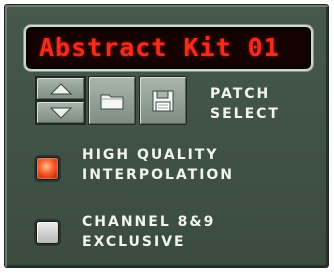  Describe the element at coordinates (47, 168) in the screenshot. I see `high-quality-interpolation-toggle` at that location.